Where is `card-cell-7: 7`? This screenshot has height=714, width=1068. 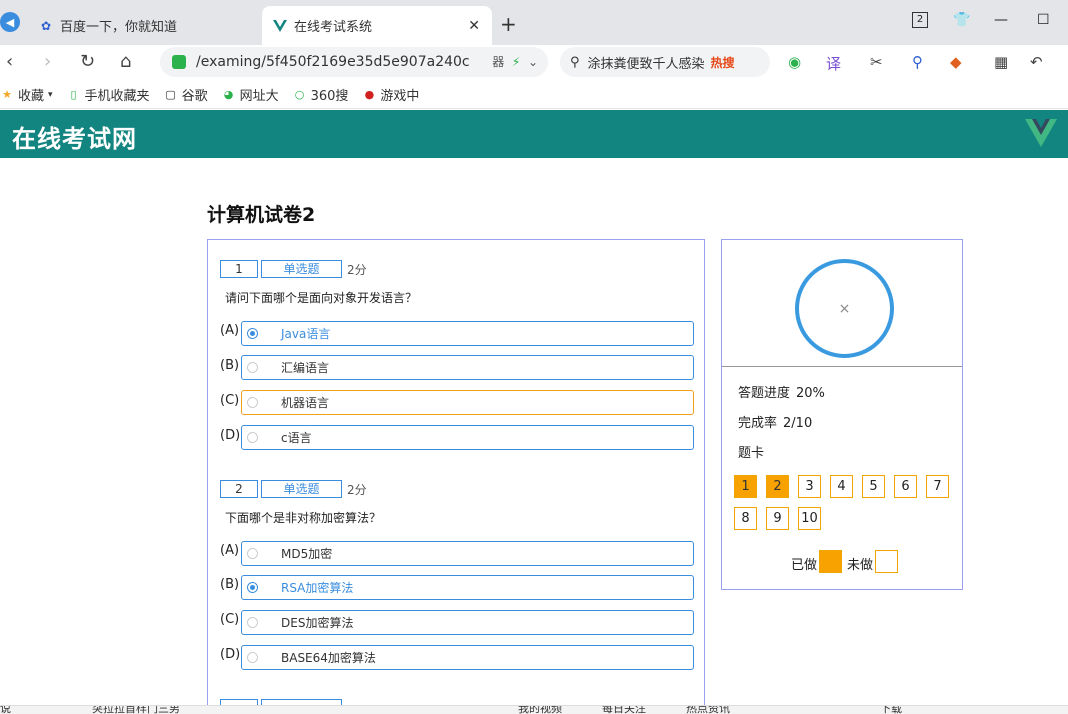
card-cell-7: 7 is located at coordinates (937, 486).